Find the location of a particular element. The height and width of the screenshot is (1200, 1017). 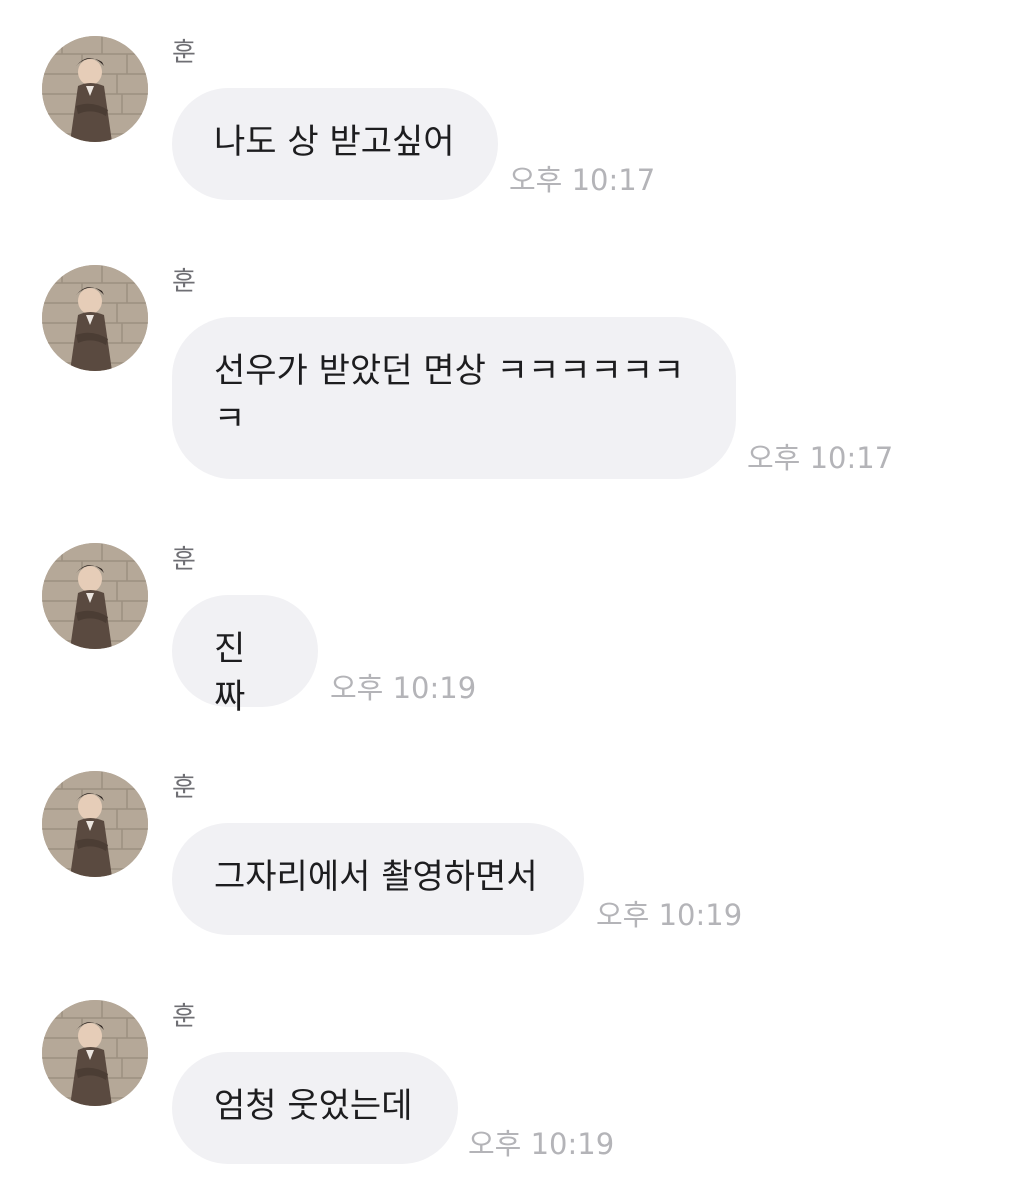

message-bubble: 나도 상 받고싶어 is located at coordinates (335, 144).